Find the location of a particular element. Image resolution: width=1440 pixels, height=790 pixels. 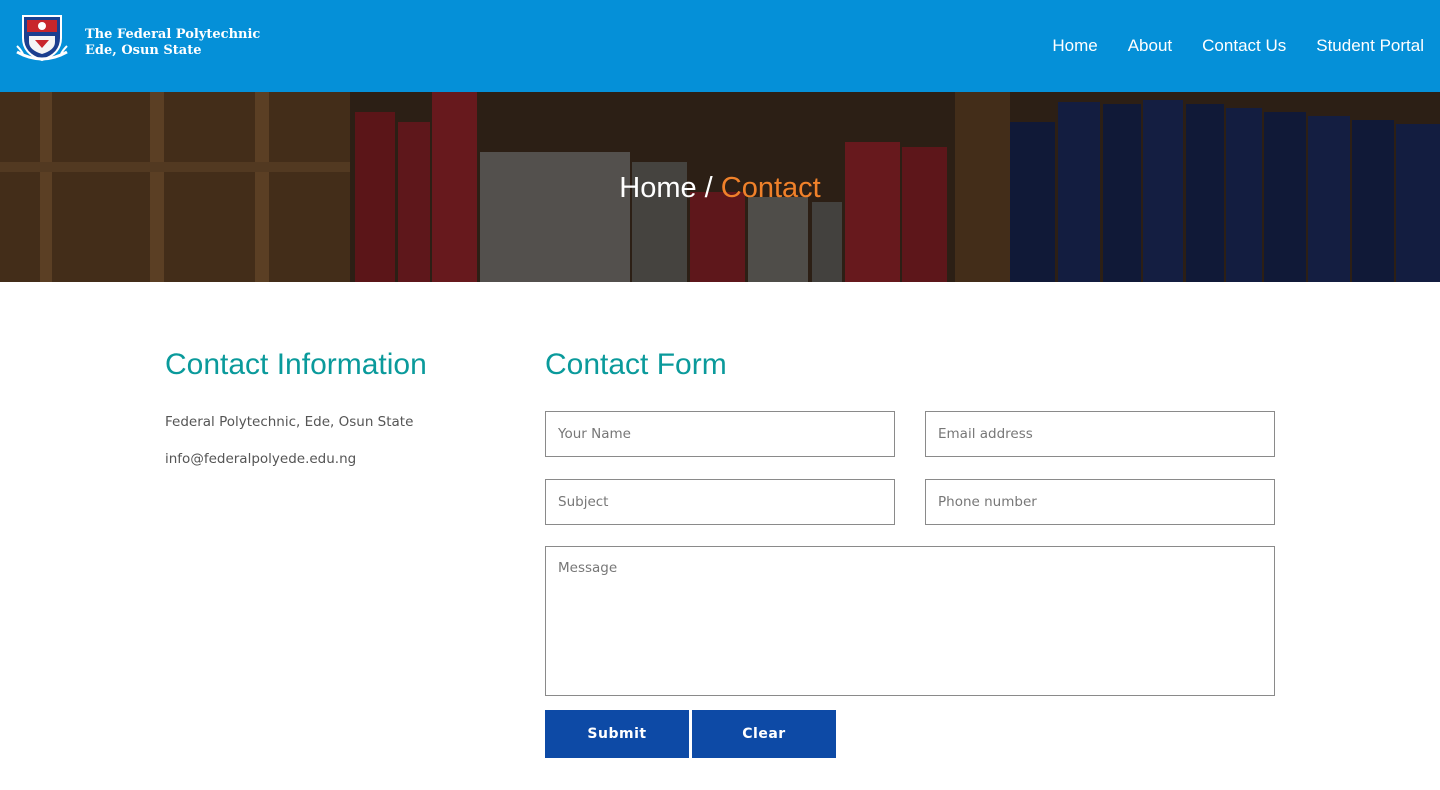

clear-button: Clear is located at coordinates (764, 734).